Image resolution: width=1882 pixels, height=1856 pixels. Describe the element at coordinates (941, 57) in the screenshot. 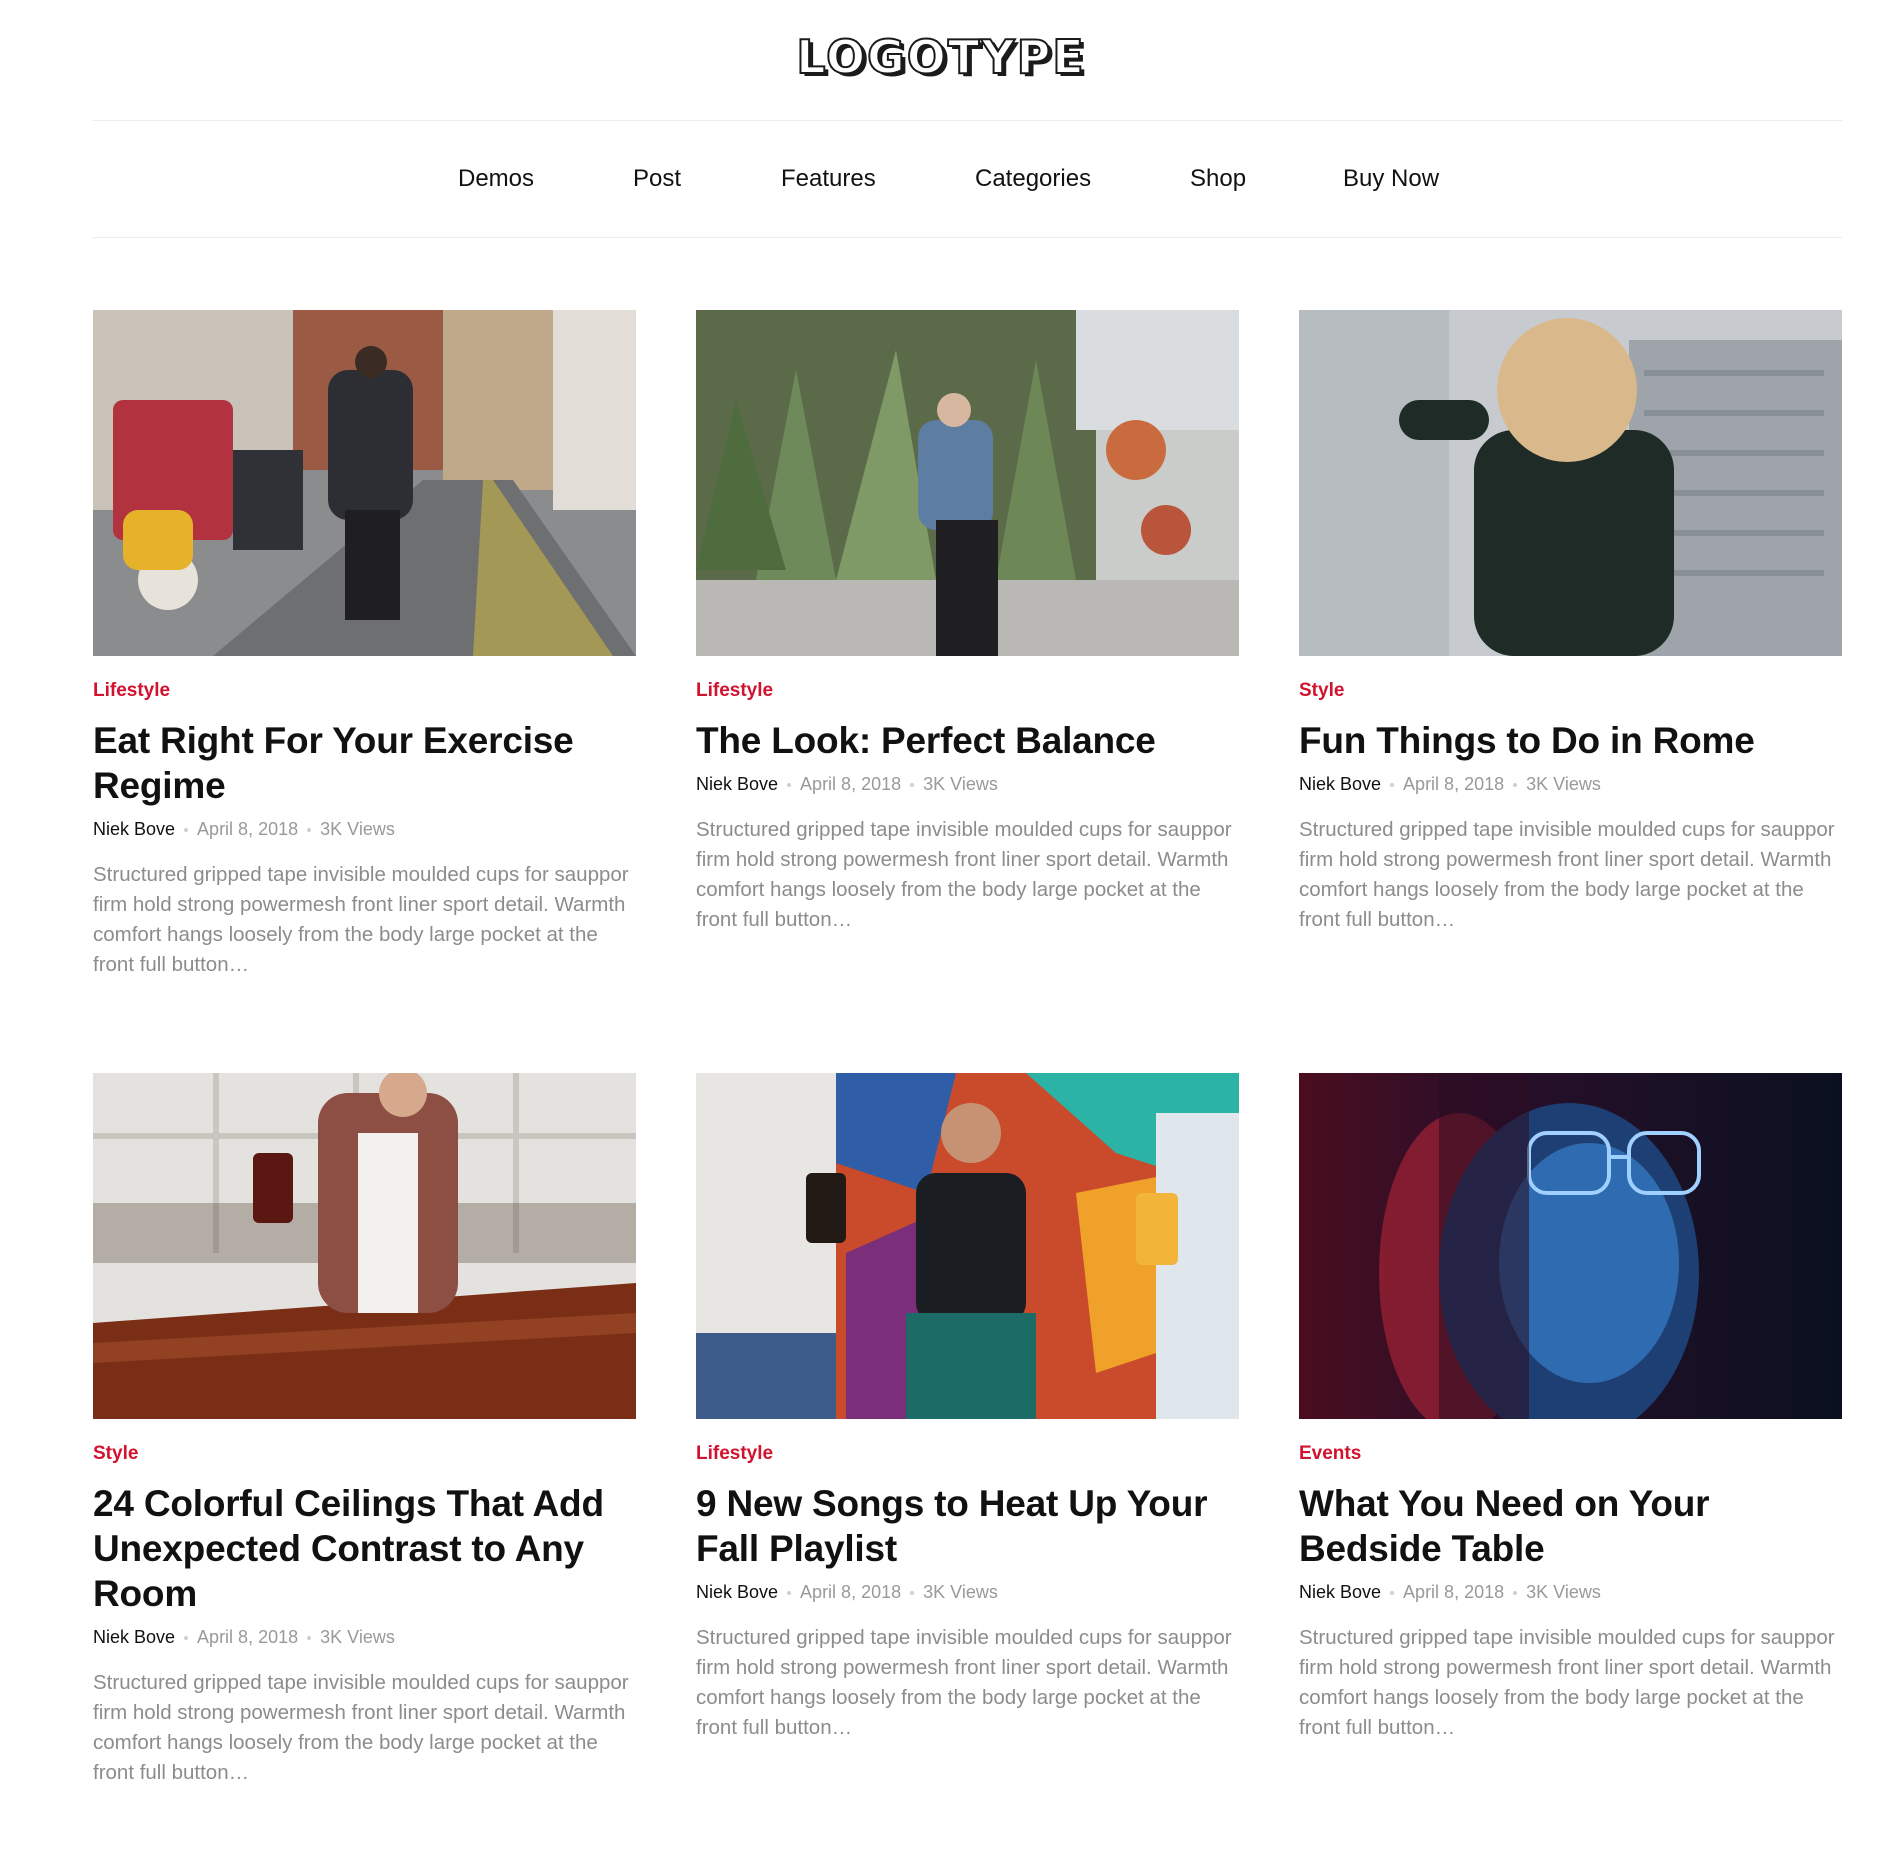

I see `site-logo: LOGOTYPE` at that location.